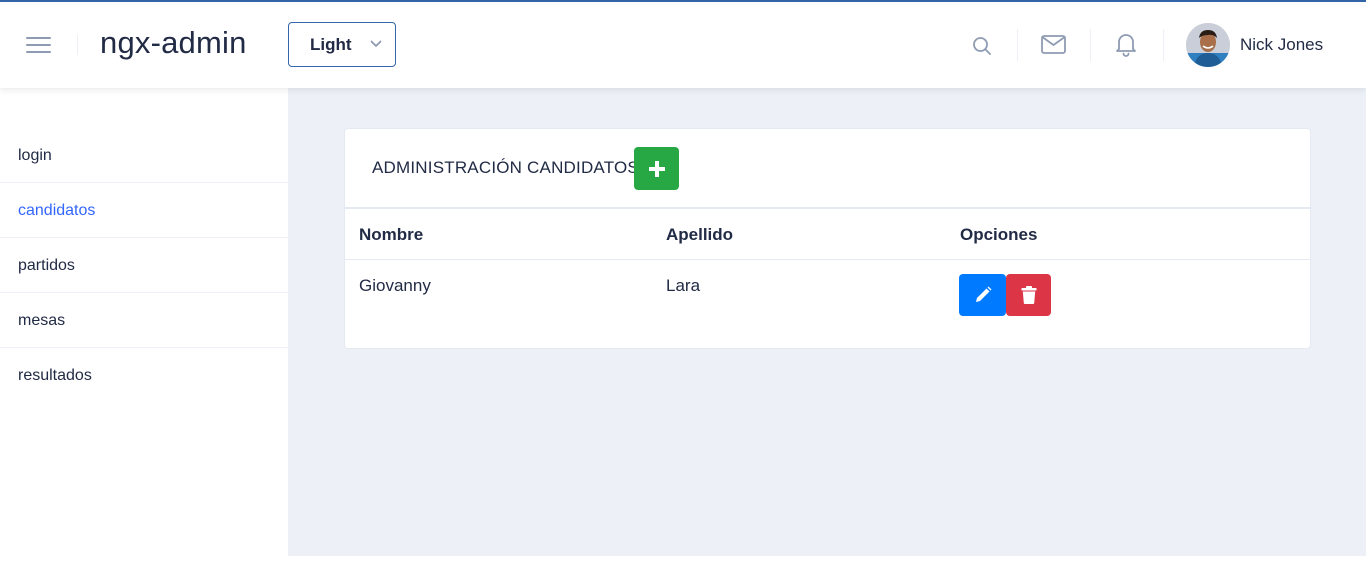  What do you see at coordinates (376, 43) in the screenshot?
I see `chevron-down-icon` at bounding box center [376, 43].